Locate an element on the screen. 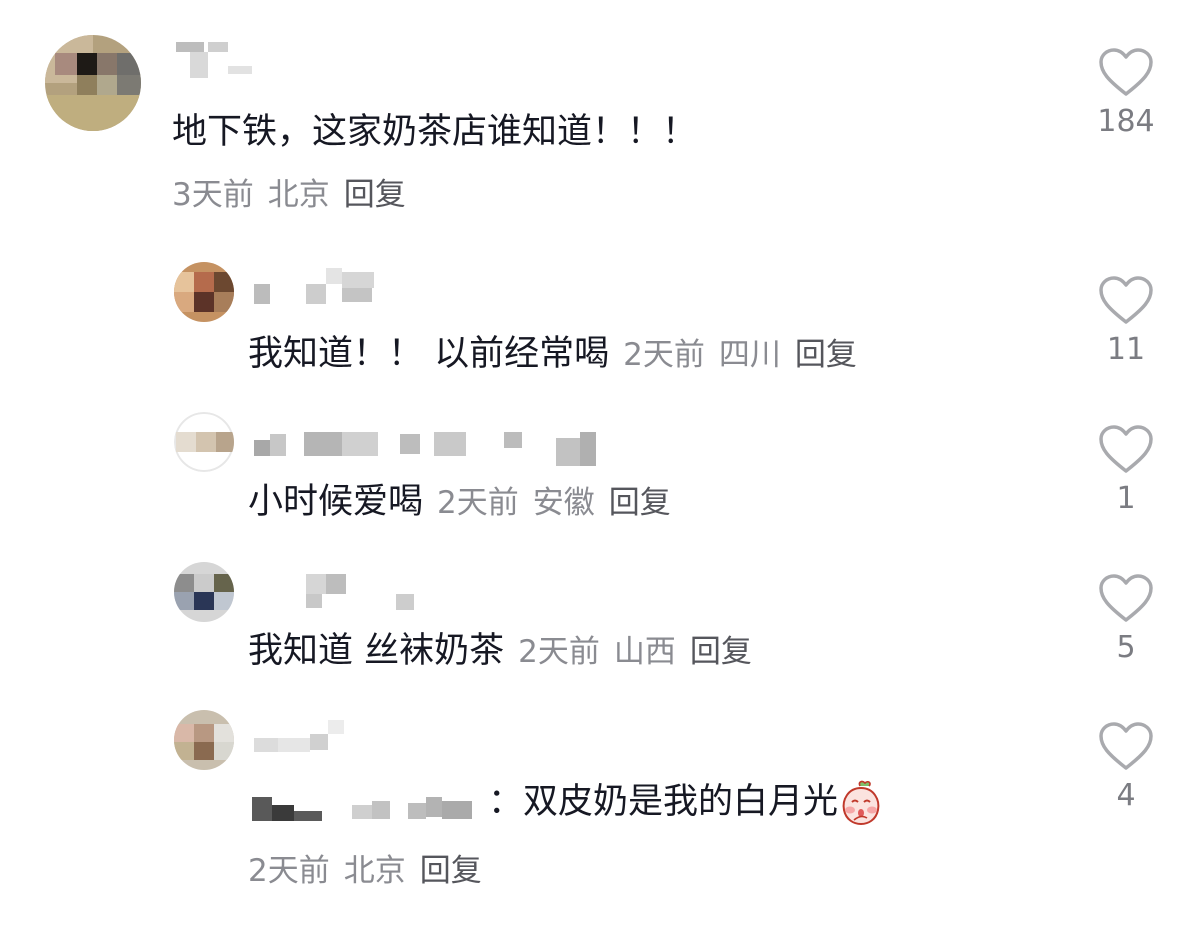 The image size is (1200, 927). like-button: 4 is located at coordinates (1126, 767).